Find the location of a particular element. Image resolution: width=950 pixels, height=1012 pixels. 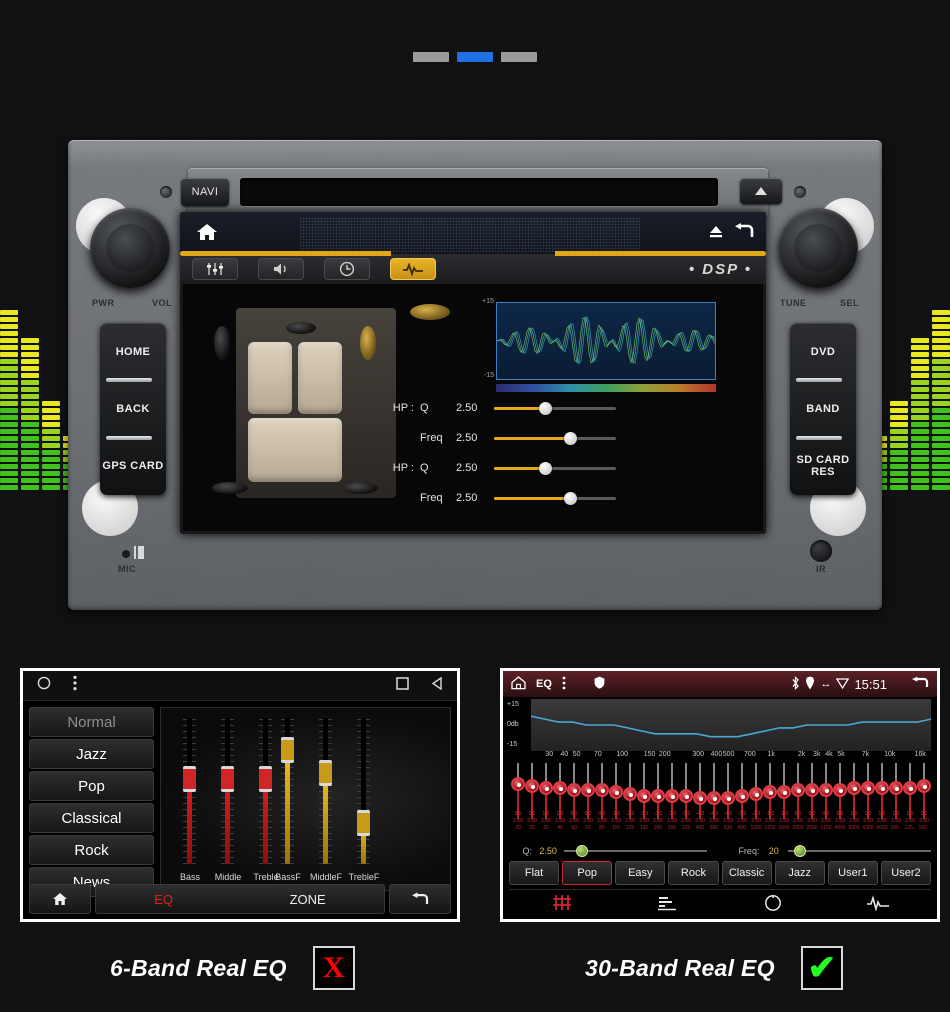

freq-slider-knob is located at coordinates (799, 851).